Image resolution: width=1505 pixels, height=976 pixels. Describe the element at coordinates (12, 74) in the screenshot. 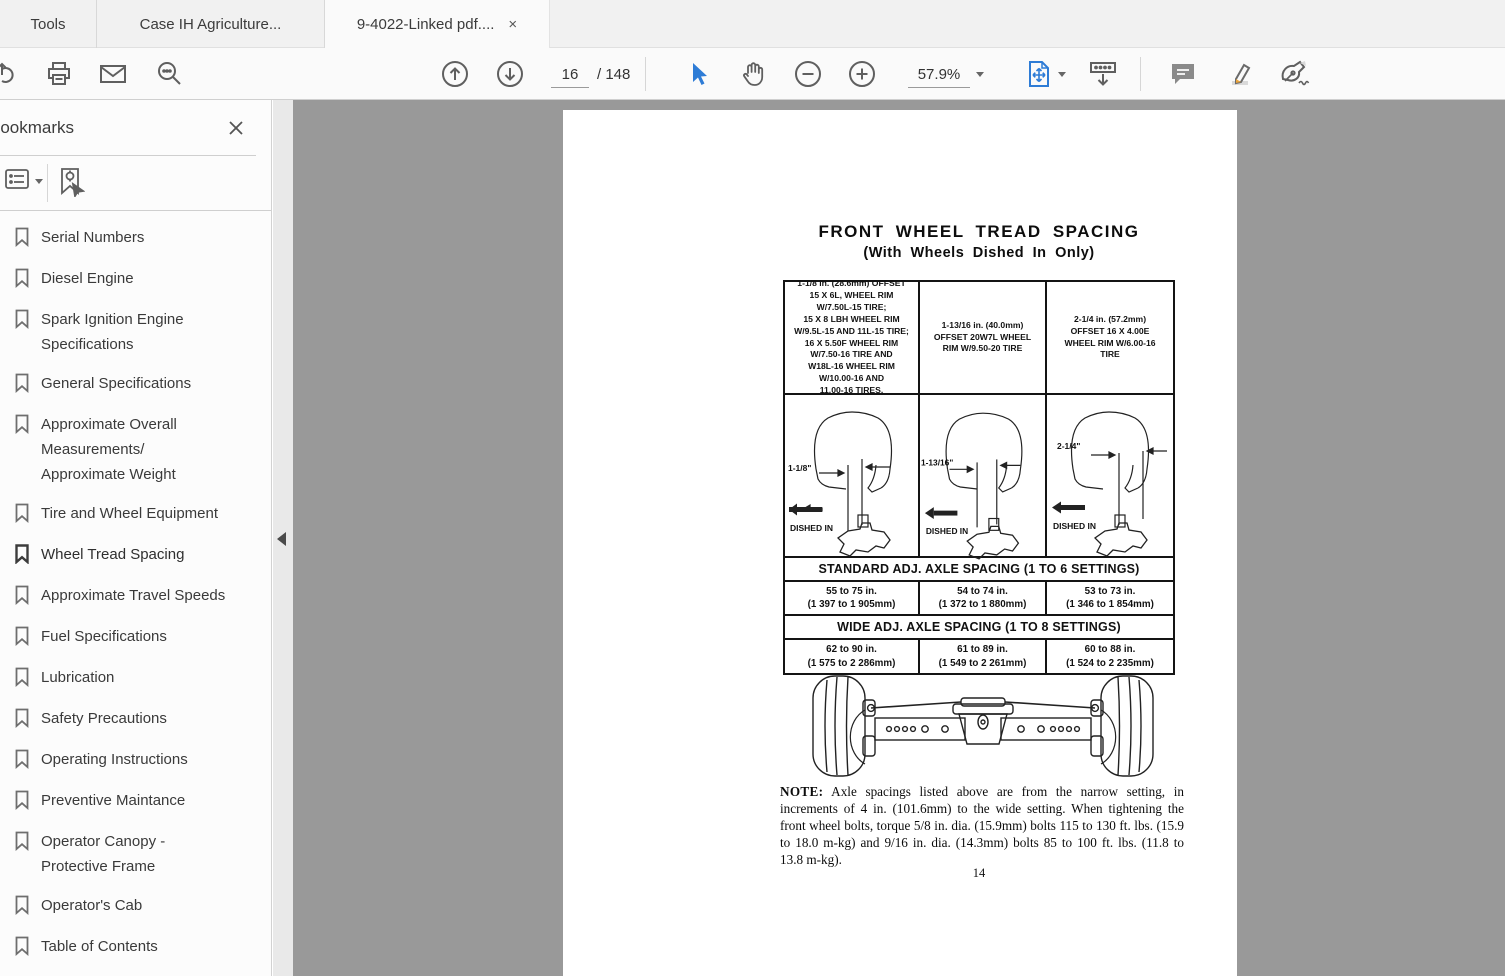

I see `share-button` at that location.